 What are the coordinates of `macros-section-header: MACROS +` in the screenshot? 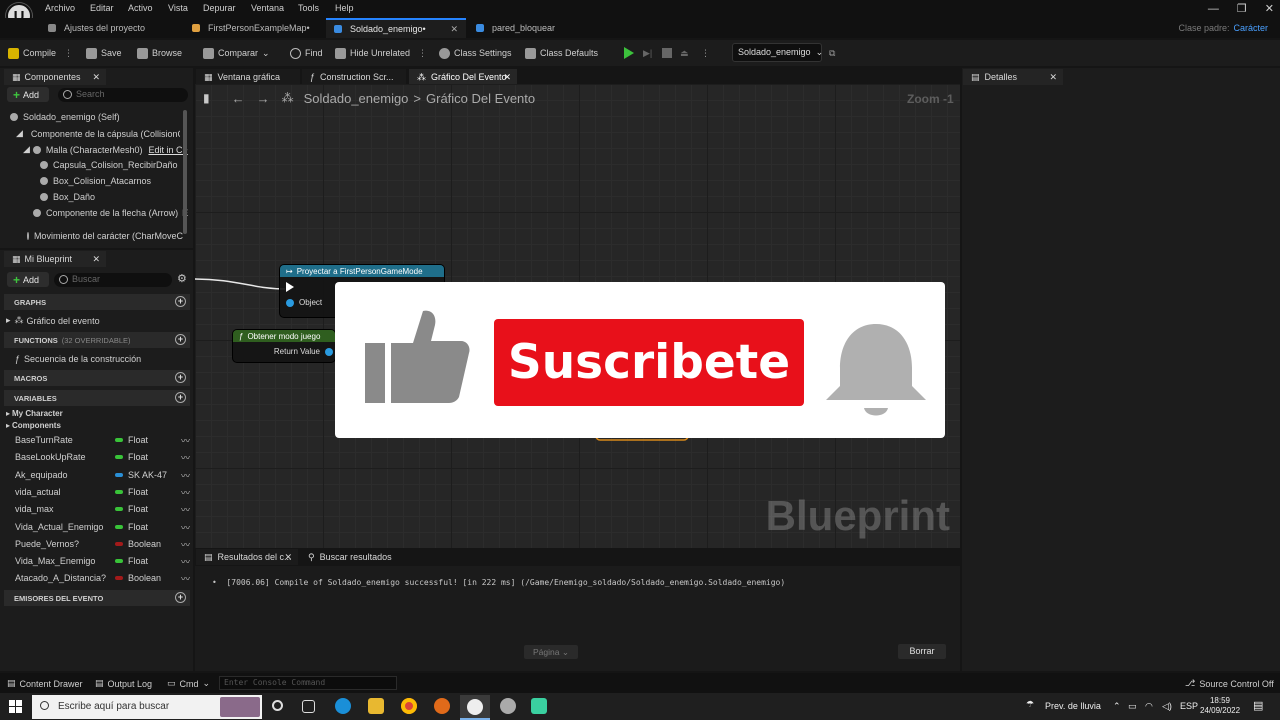 It's located at (97, 378).